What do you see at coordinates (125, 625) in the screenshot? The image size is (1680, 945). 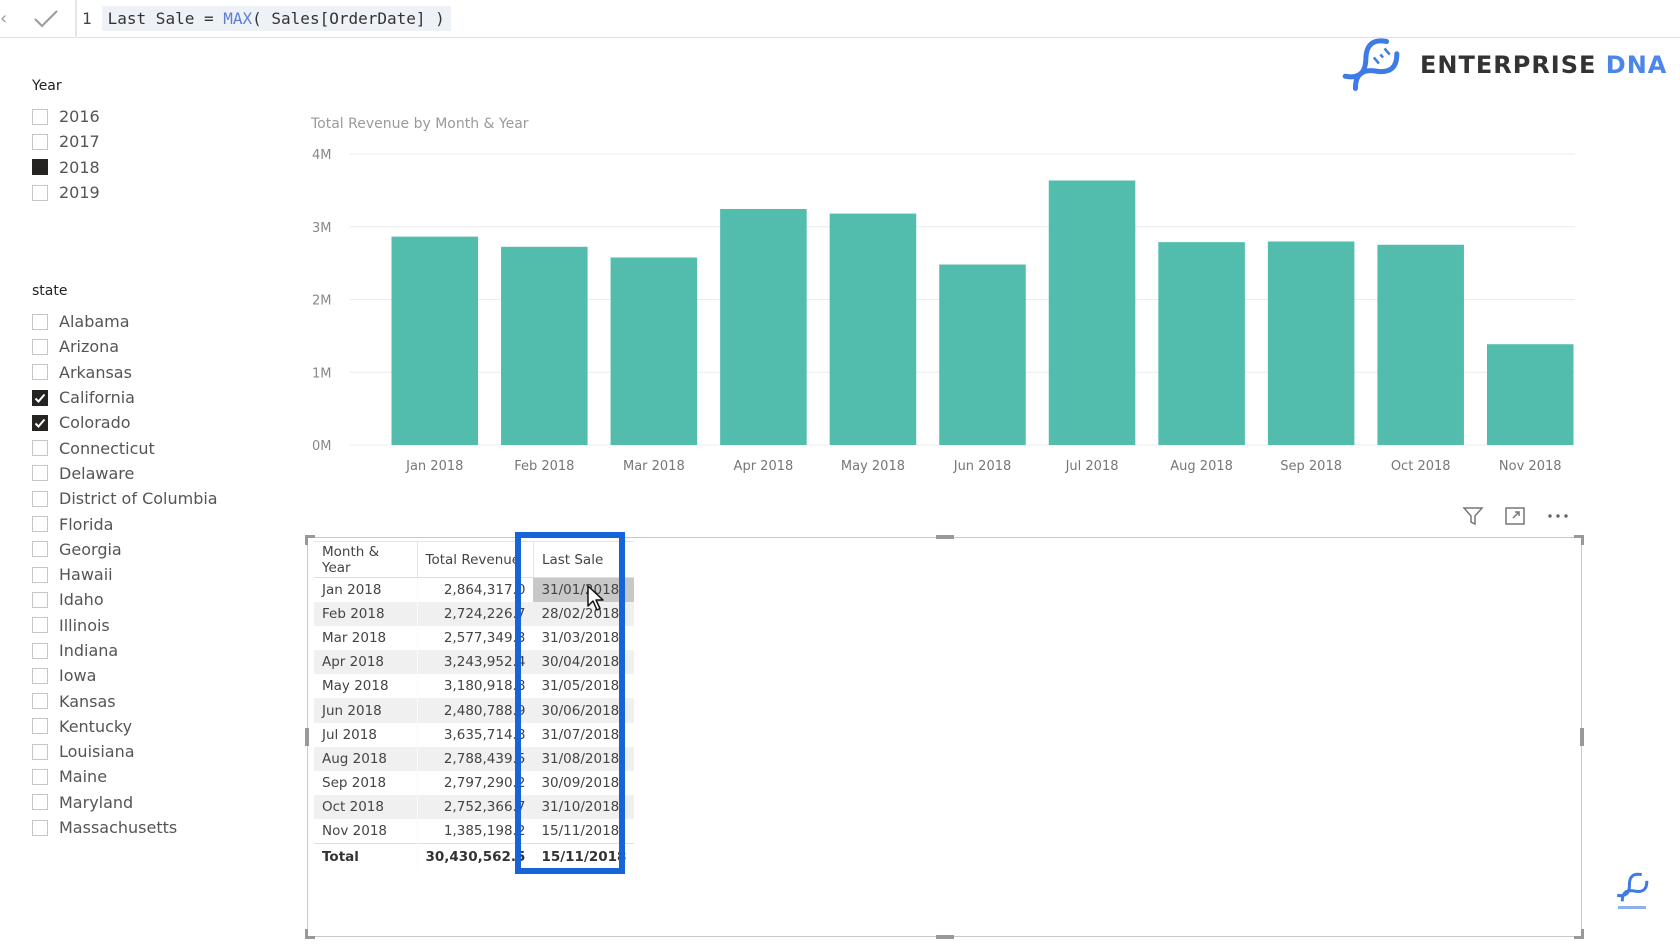 I see `state-item-illinois: Illinois` at bounding box center [125, 625].